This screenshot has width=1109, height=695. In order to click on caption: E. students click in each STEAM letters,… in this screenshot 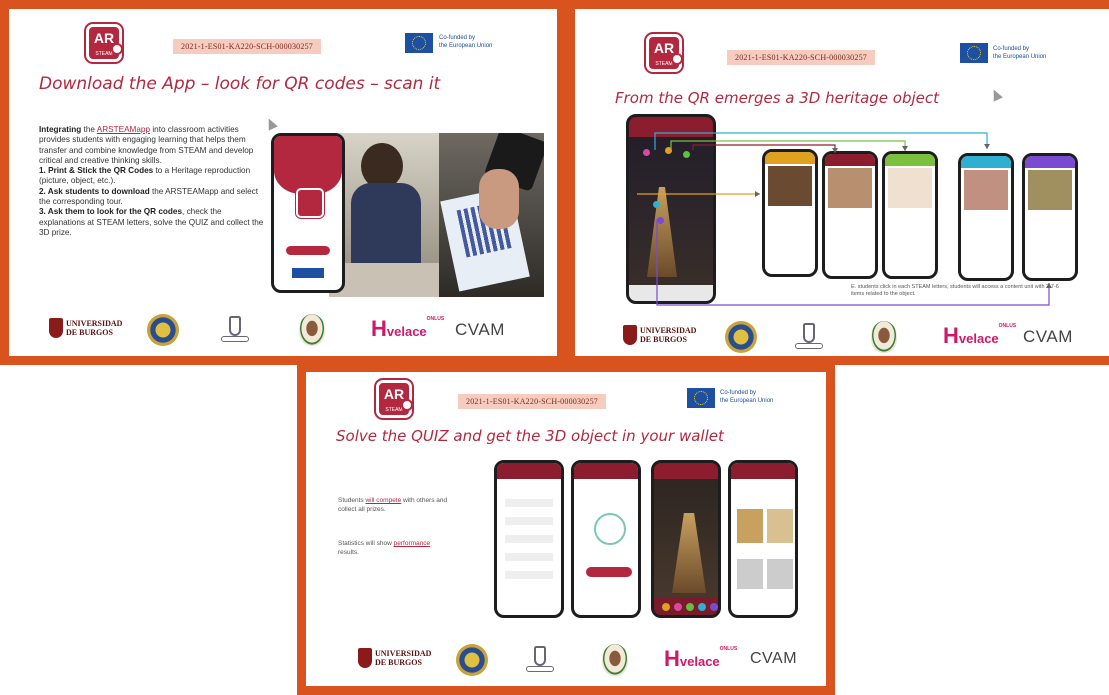, I will do `click(955, 290)`.